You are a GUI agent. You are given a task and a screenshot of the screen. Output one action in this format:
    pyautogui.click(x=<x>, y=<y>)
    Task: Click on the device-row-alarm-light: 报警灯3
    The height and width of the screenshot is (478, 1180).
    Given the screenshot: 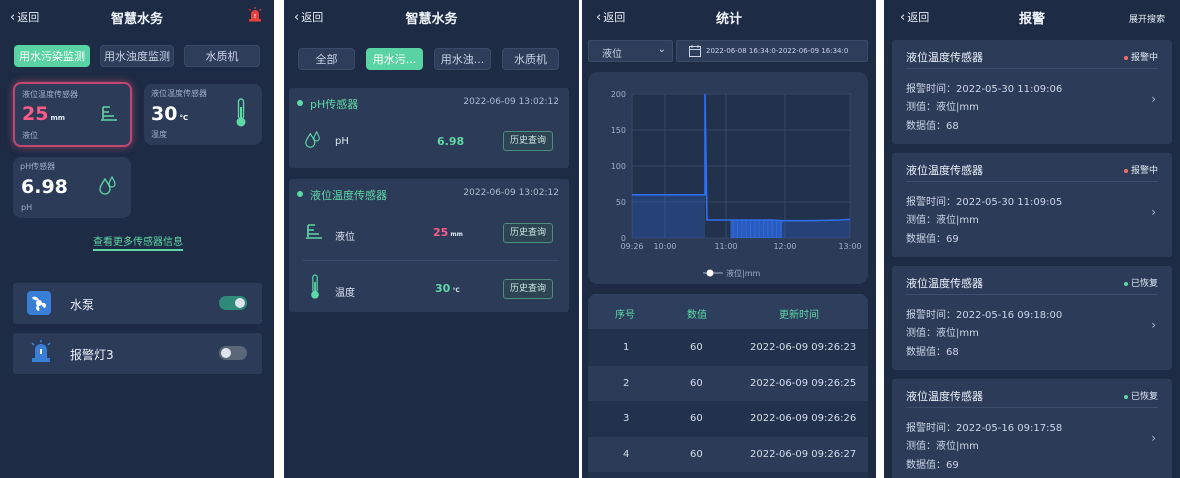 What is the action you would take?
    pyautogui.click(x=137, y=353)
    